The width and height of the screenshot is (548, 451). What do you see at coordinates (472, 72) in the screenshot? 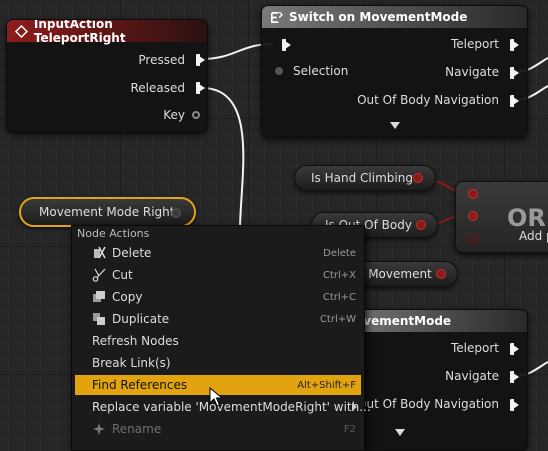
I see `navigate-pin-label: Navigate` at bounding box center [472, 72].